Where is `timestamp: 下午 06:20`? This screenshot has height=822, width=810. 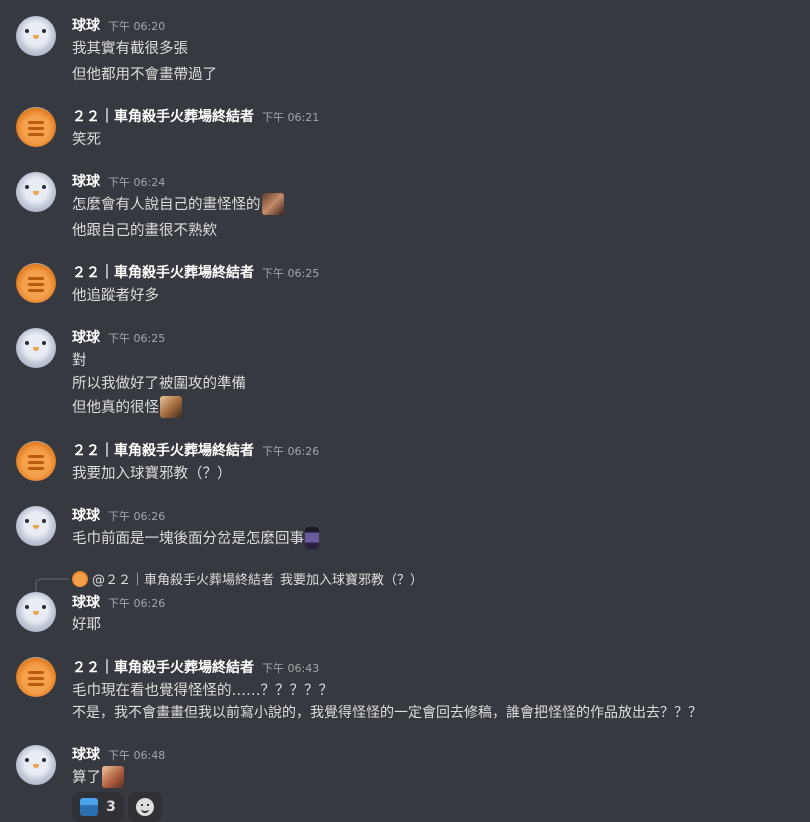
timestamp: 下午 06:20 is located at coordinates (137, 26).